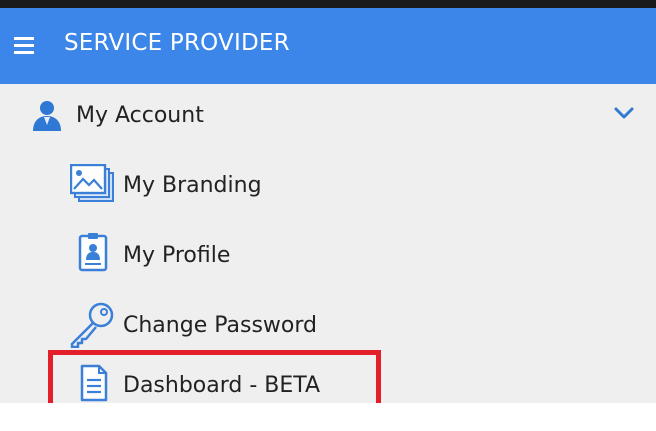 Image resolution: width=656 pixels, height=431 pixels. What do you see at coordinates (92, 325) in the screenshot?
I see `key-icon` at bounding box center [92, 325].